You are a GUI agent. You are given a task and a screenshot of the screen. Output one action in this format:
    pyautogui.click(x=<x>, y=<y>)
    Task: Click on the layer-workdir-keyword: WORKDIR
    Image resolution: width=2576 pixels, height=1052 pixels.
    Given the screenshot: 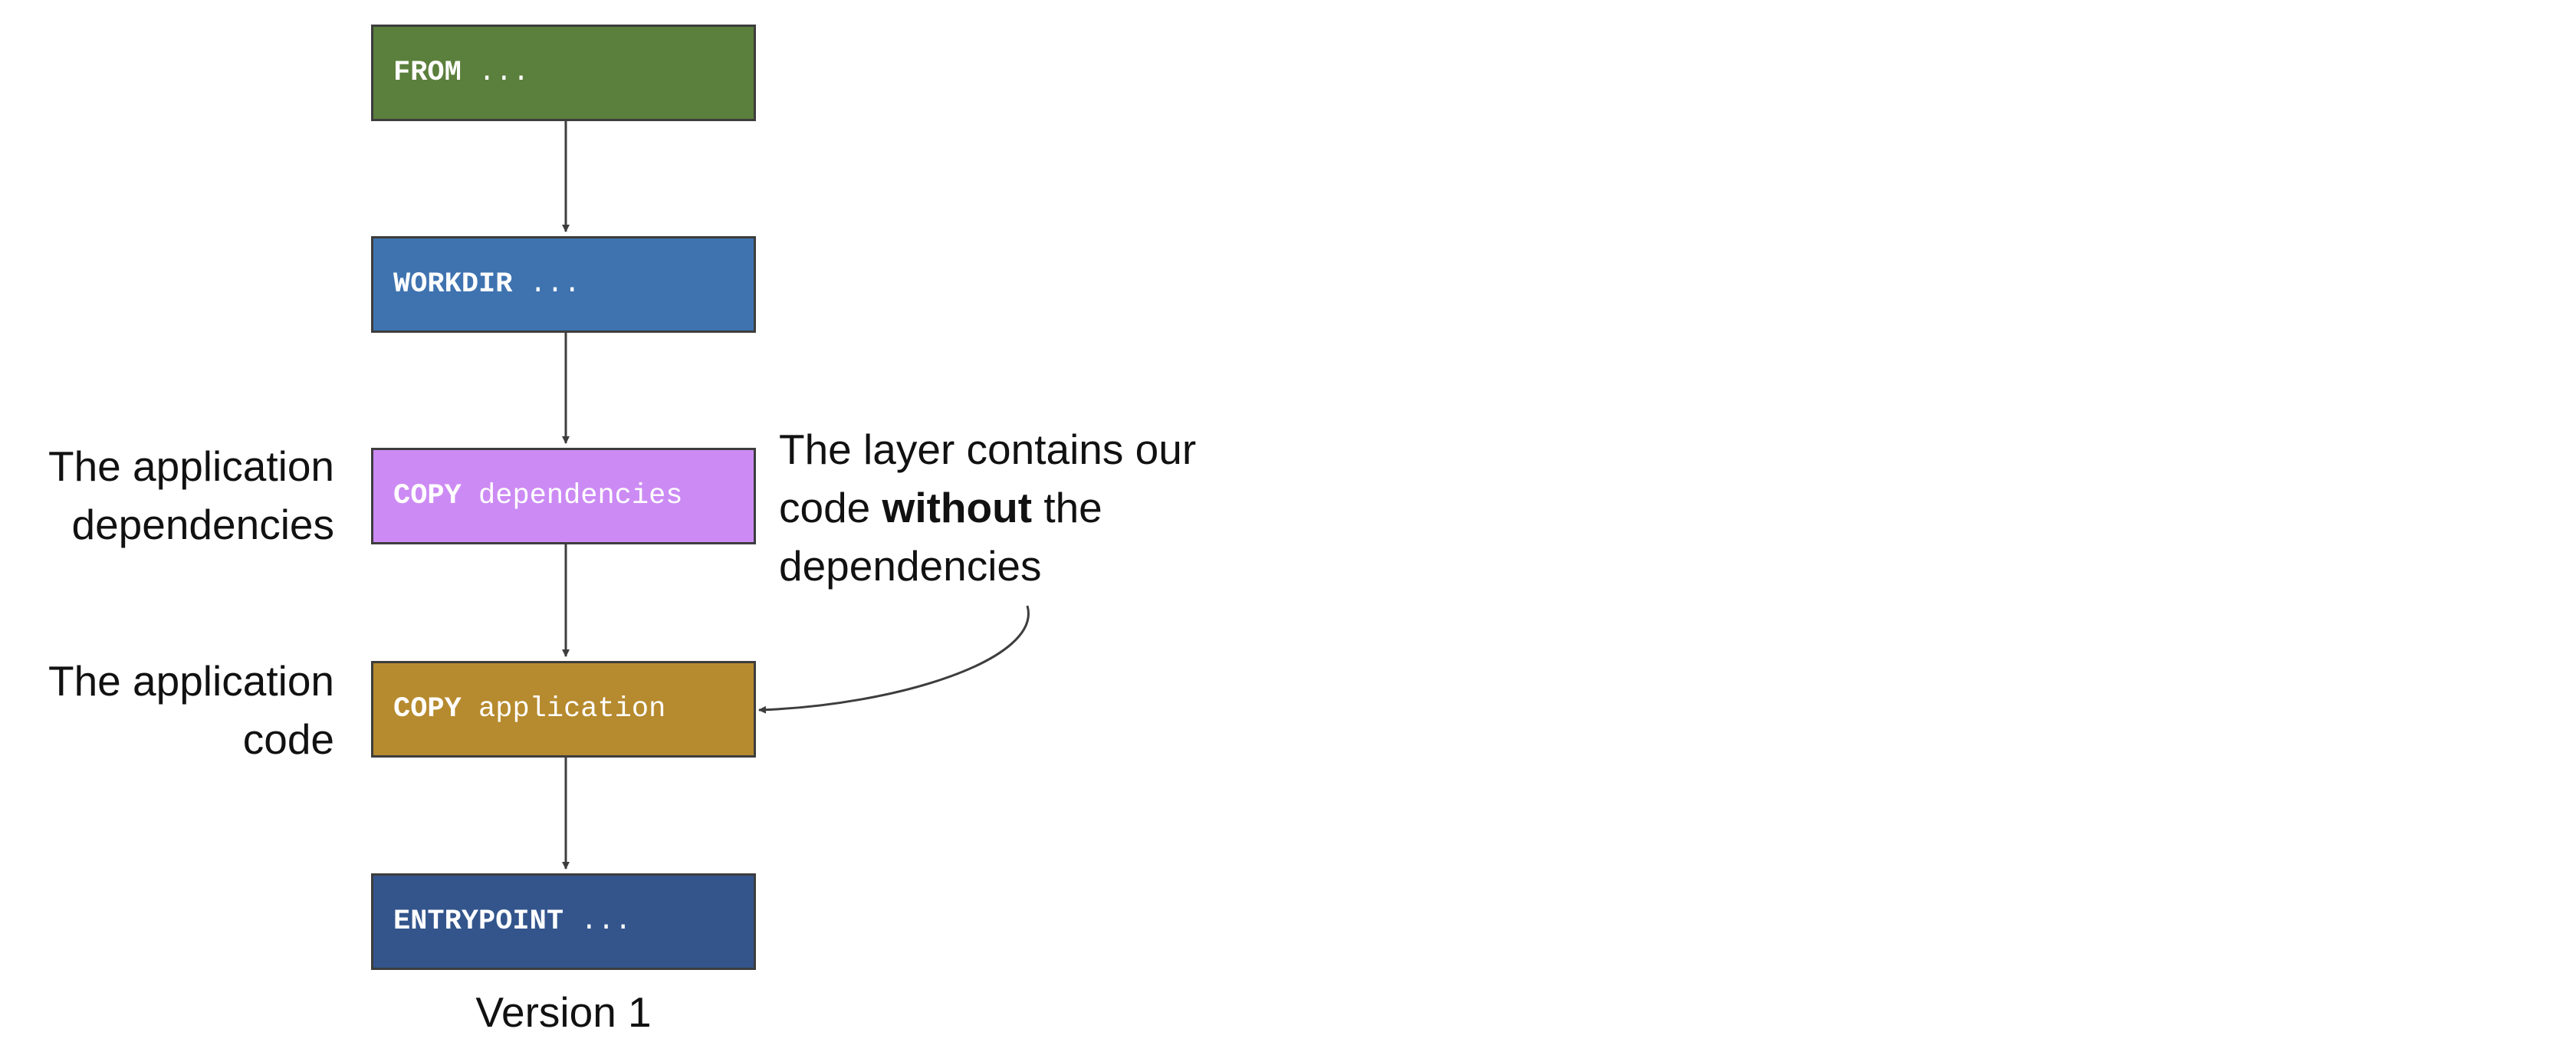 What is the action you would take?
    pyautogui.click(x=453, y=284)
    